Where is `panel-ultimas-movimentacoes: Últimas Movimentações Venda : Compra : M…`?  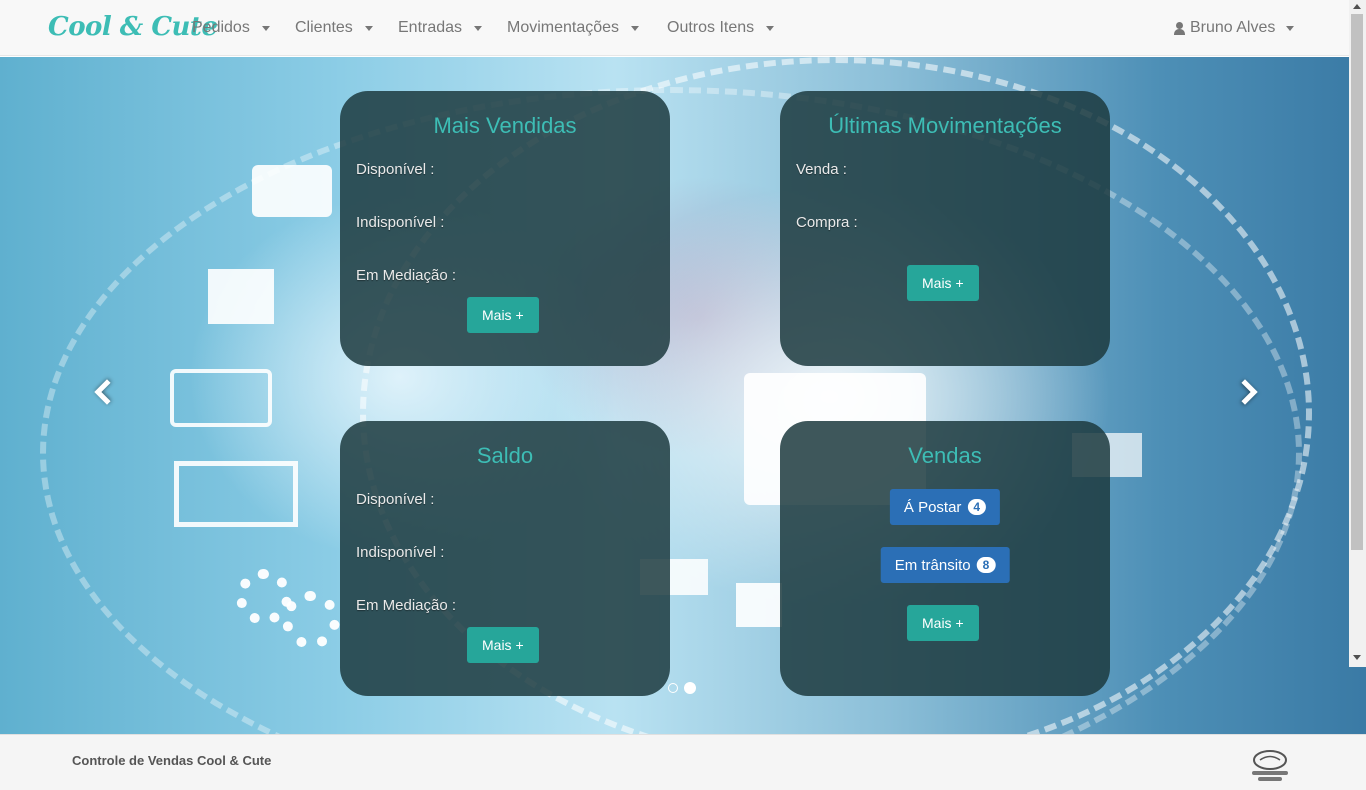
panel-ultimas-movimentacoes: Últimas Movimentações Venda : Compra : M… is located at coordinates (945, 228).